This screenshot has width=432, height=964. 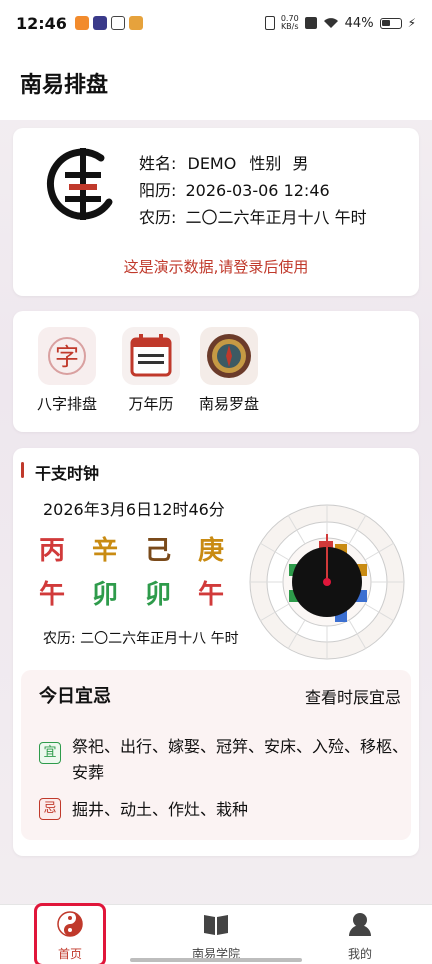 What do you see at coordinates (216, 936) in the screenshot?
I see `nav-academy: 南易学院` at bounding box center [216, 936].